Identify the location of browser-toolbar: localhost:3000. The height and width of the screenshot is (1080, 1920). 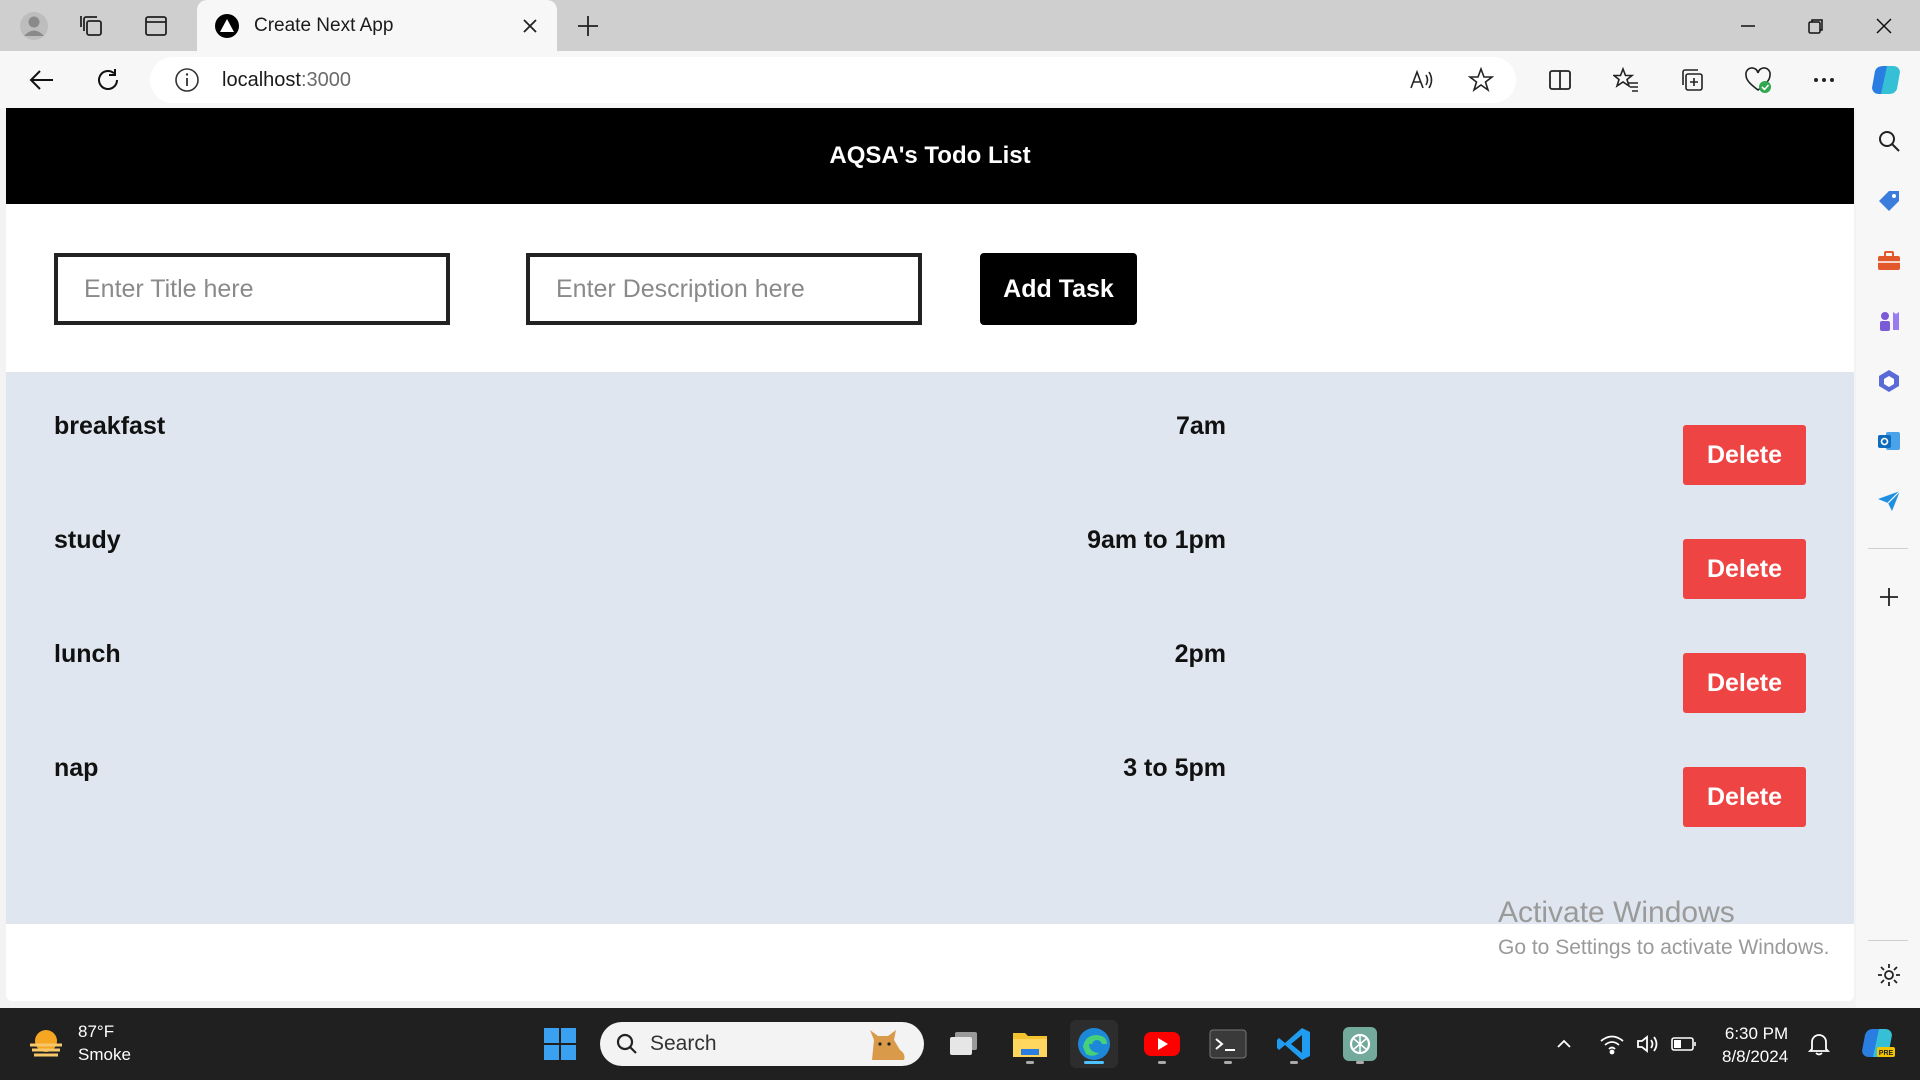
(960, 79).